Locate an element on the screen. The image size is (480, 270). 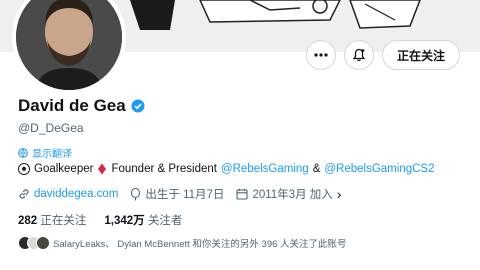
mention-rebelsgaming: @RebelsGaming is located at coordinates (265, 169).